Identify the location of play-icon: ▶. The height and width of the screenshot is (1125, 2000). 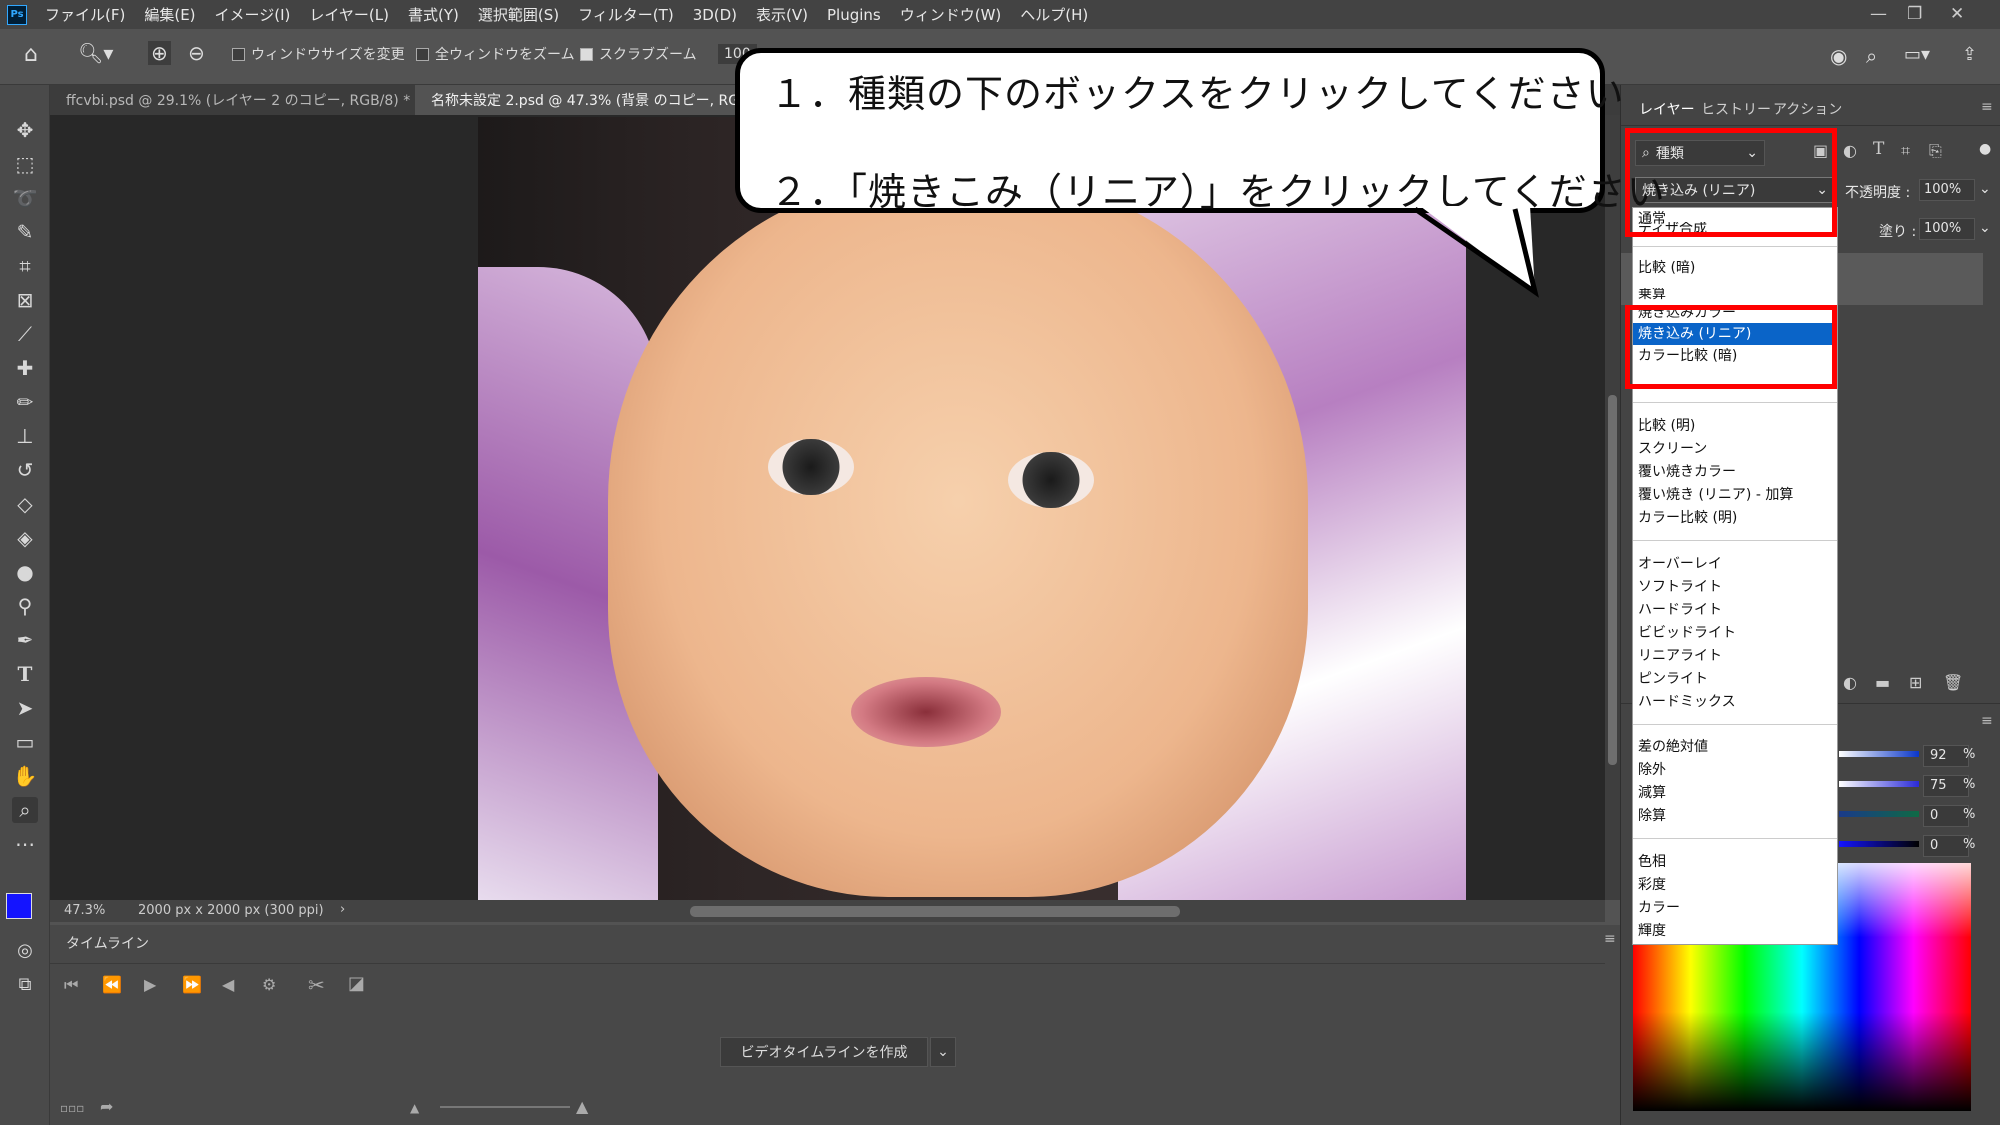
(150, 984).